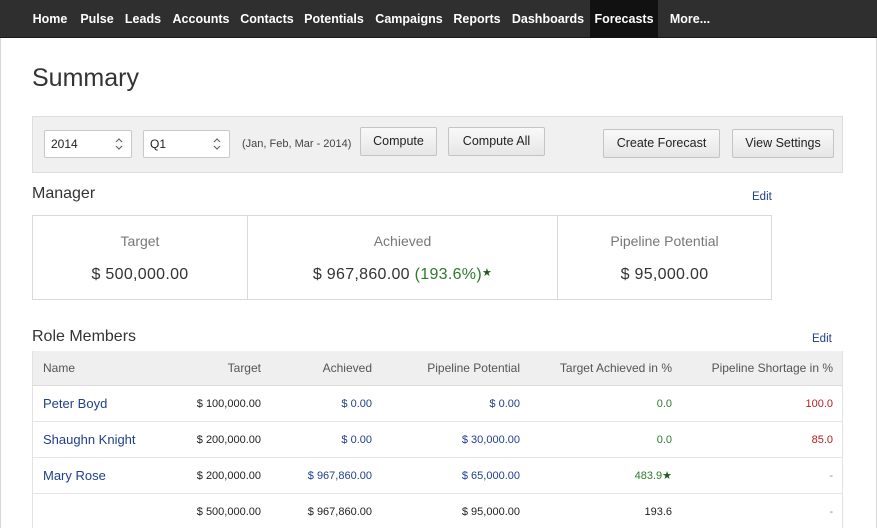 The image size is (877, 528). Describe the element at coordinates (664, 257) in the screenshot. I see `pipeline-summary: Pipeline Potential $ 95,000.00` at that location.